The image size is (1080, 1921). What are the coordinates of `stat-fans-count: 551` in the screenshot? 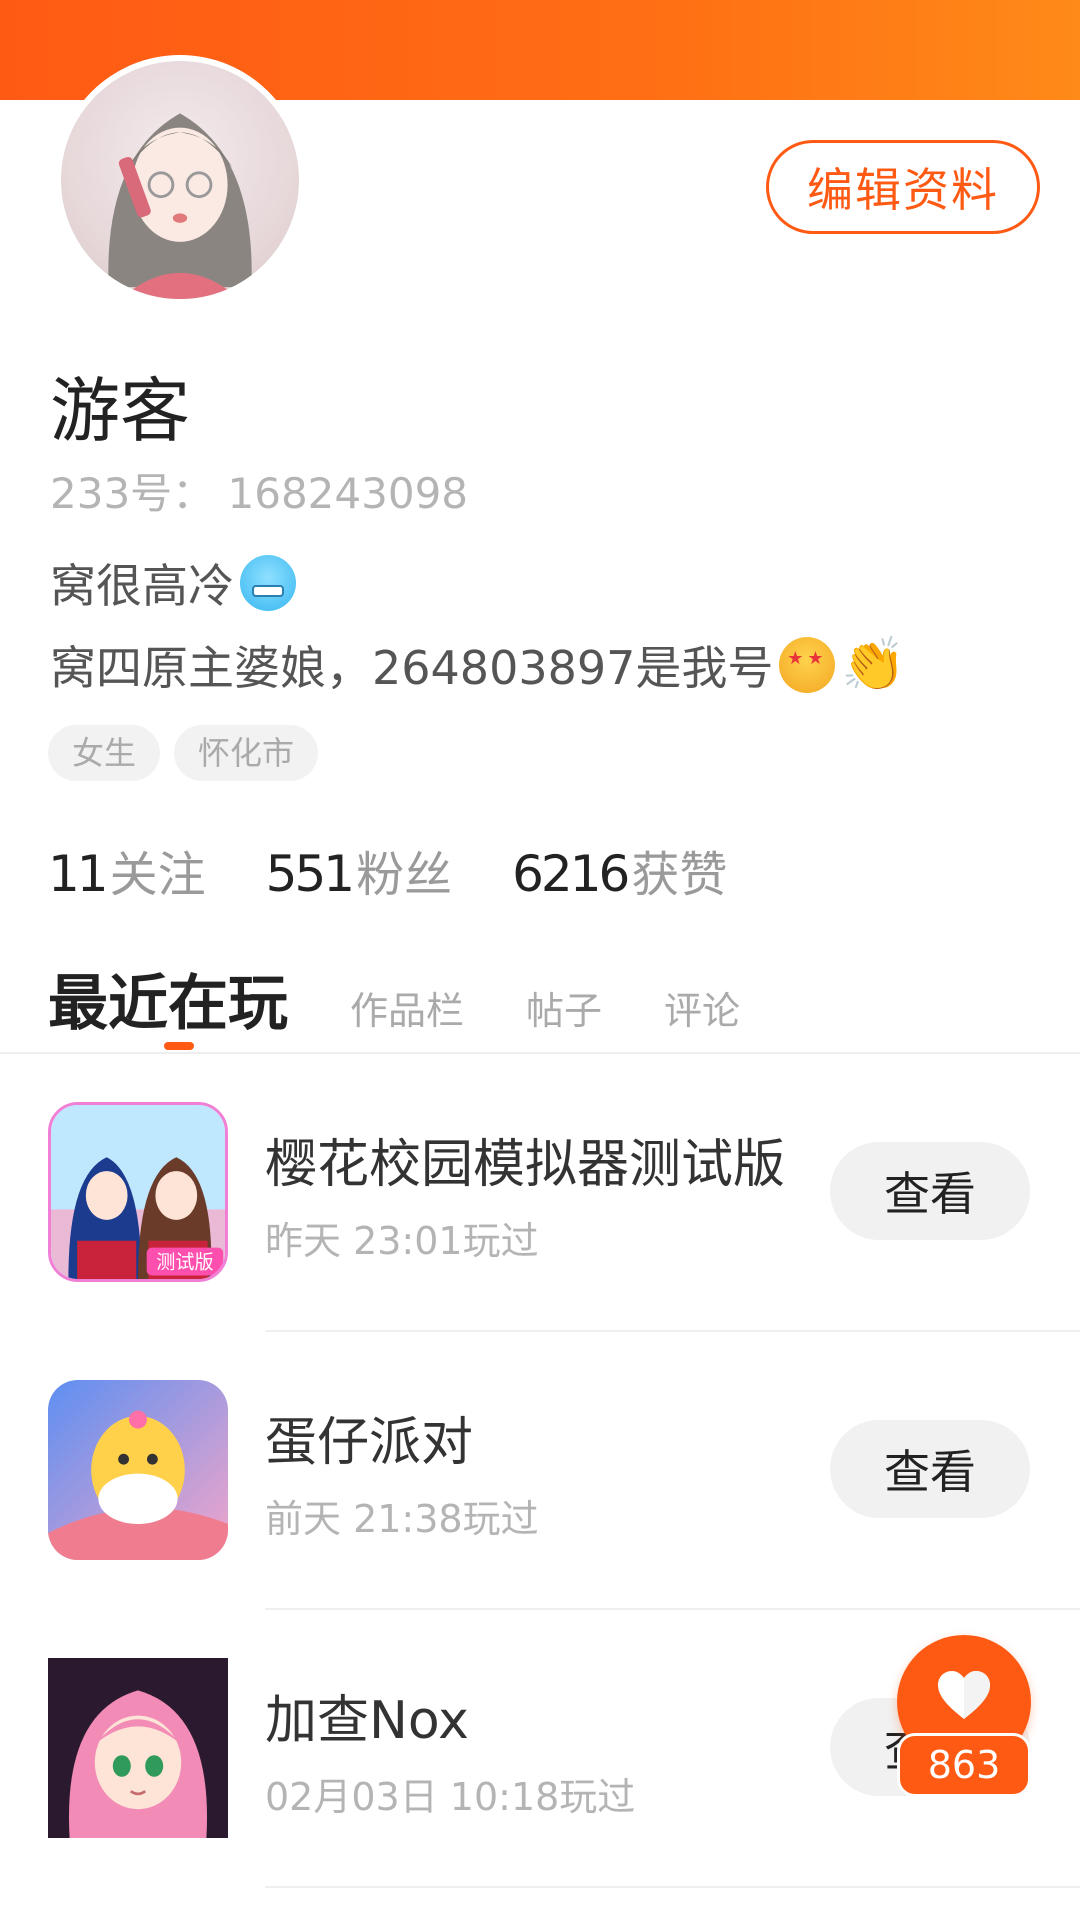 It's located at (310, 874).